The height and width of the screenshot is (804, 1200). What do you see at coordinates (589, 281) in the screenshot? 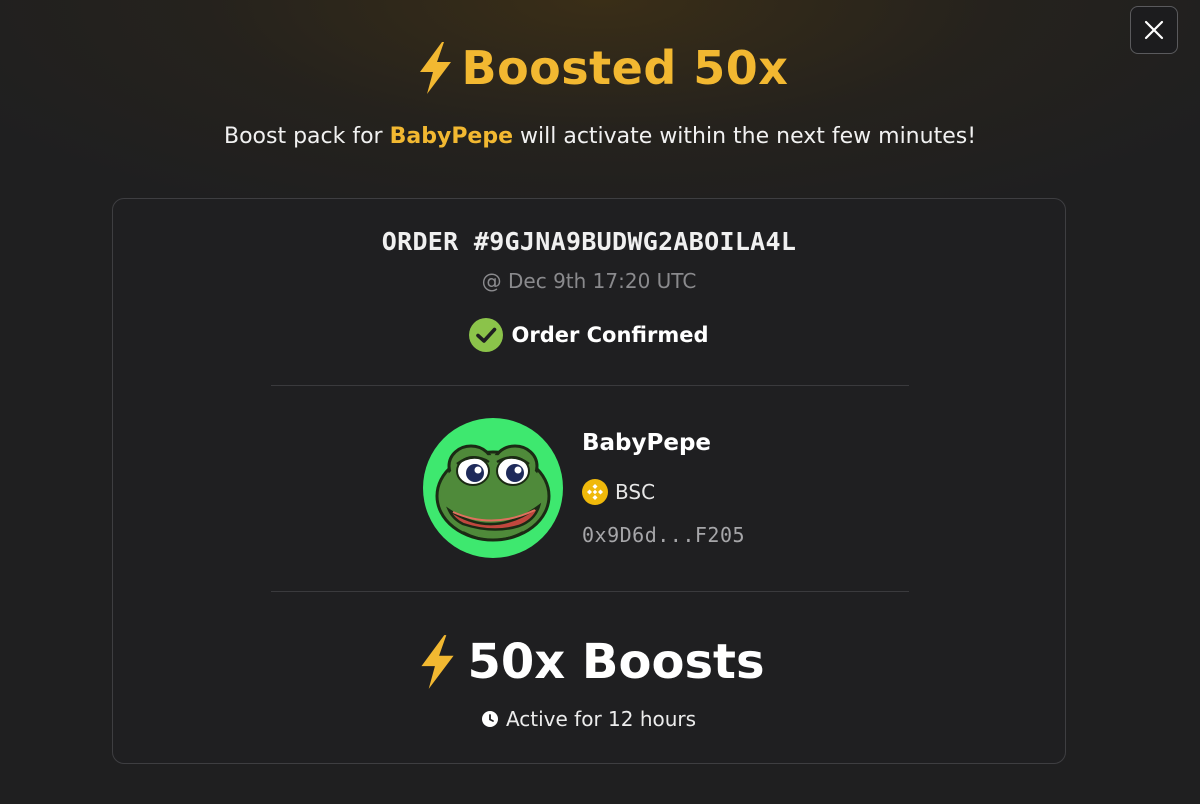
I see `order-timestamp: @ Dec 9th 17:20 UTC` at bounding box center [589, 281].